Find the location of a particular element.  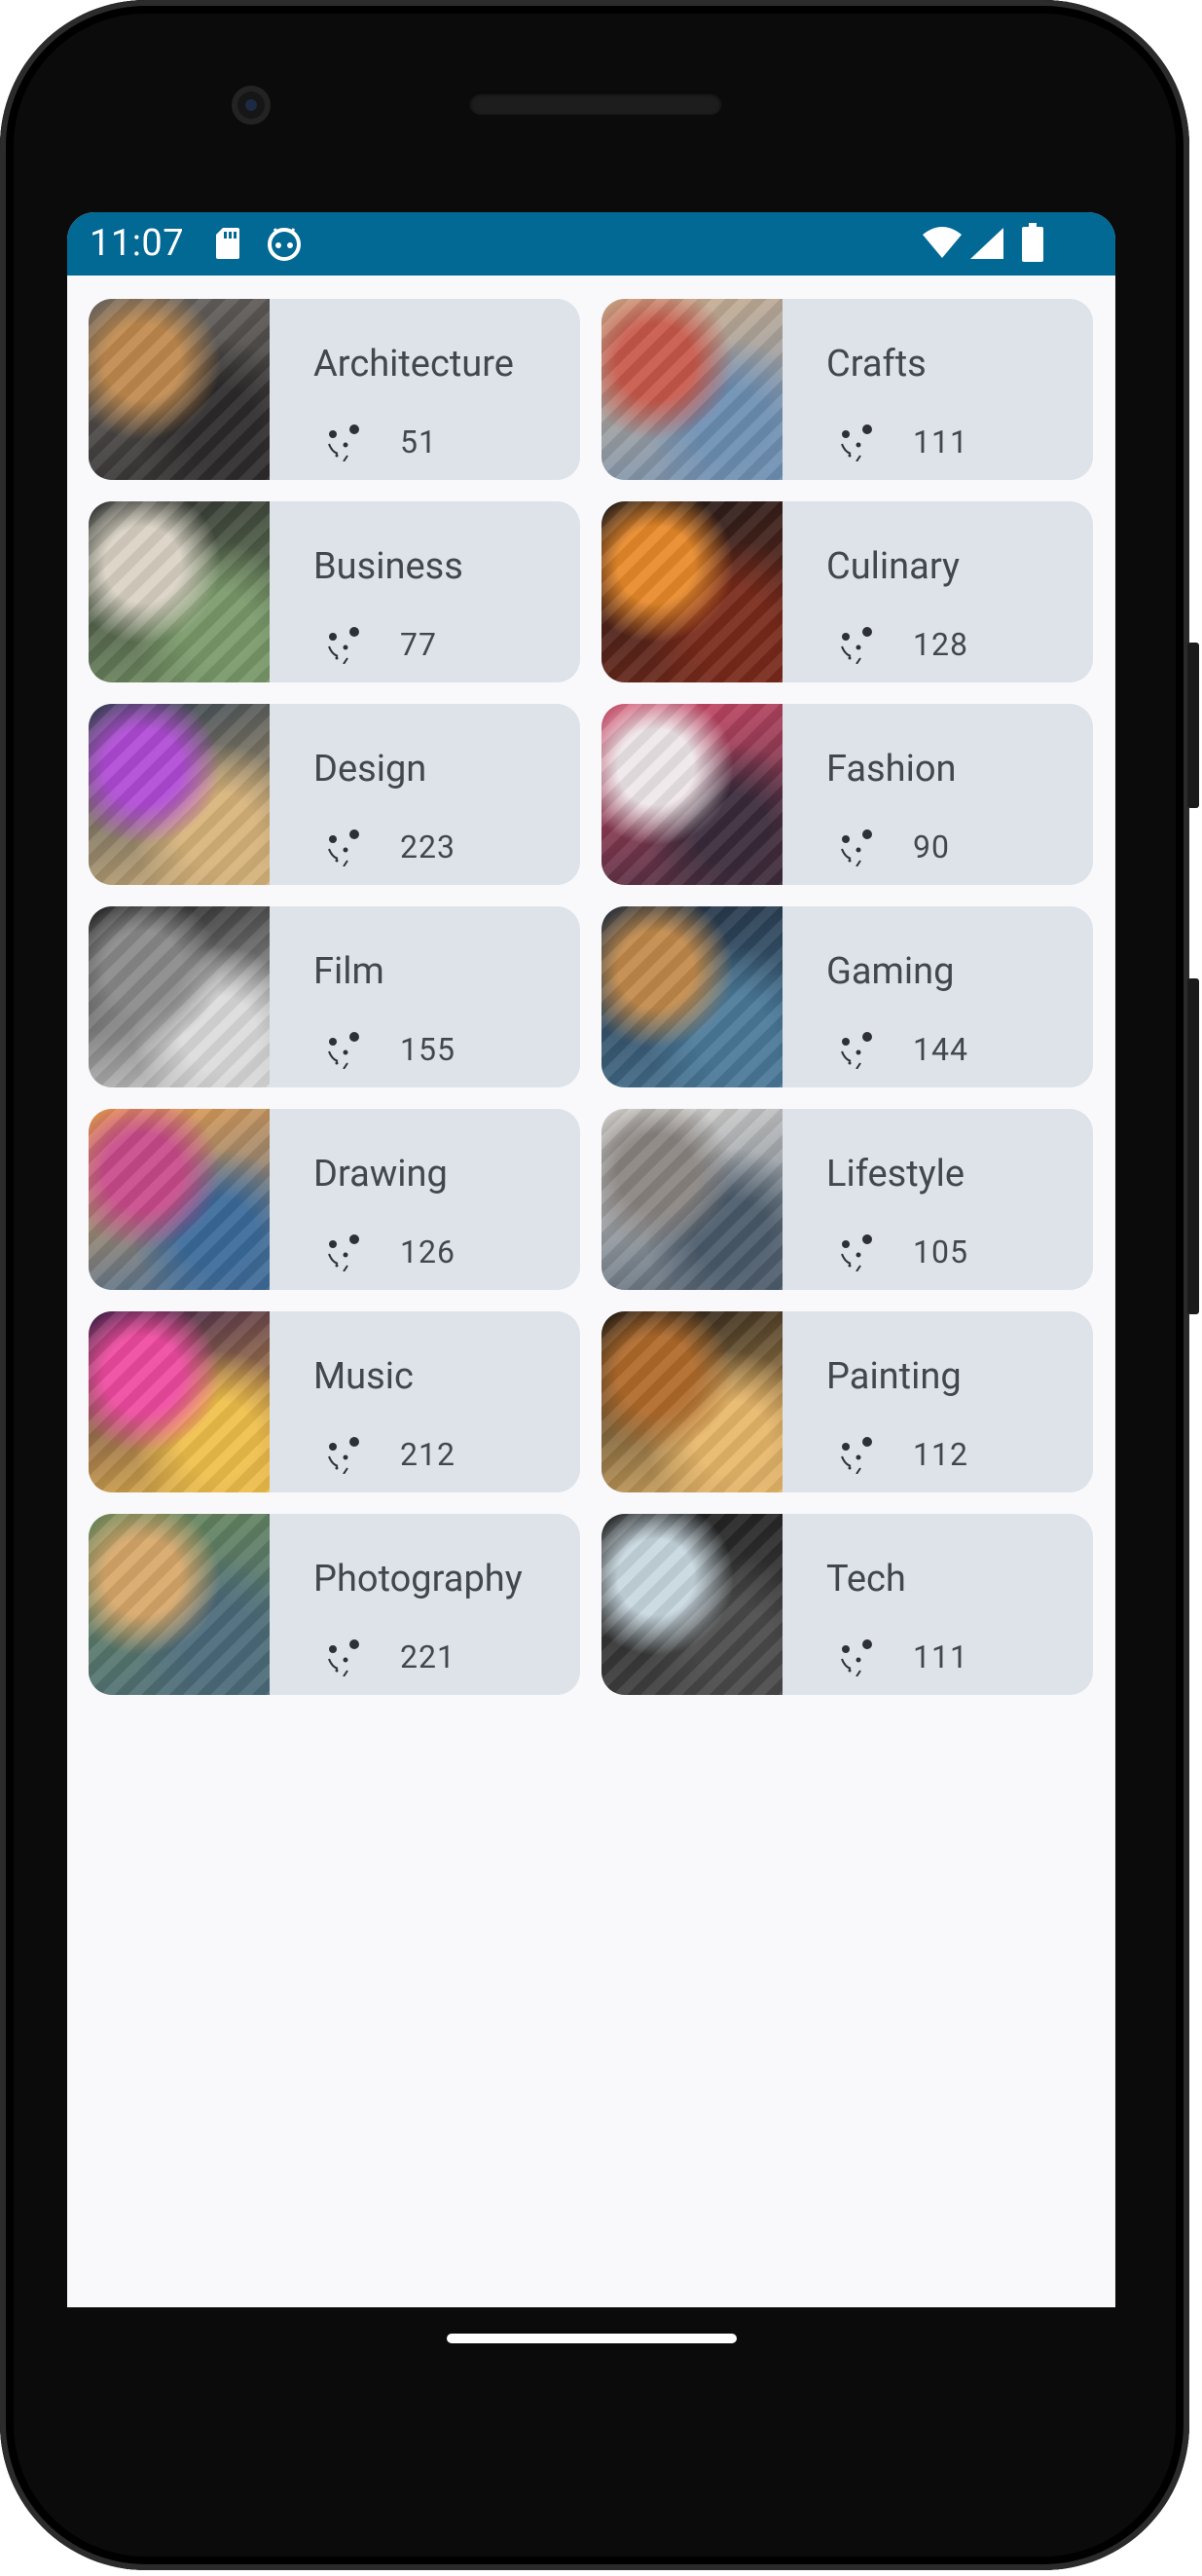

category-title: Drawing is located at coordinates (380, 1174).